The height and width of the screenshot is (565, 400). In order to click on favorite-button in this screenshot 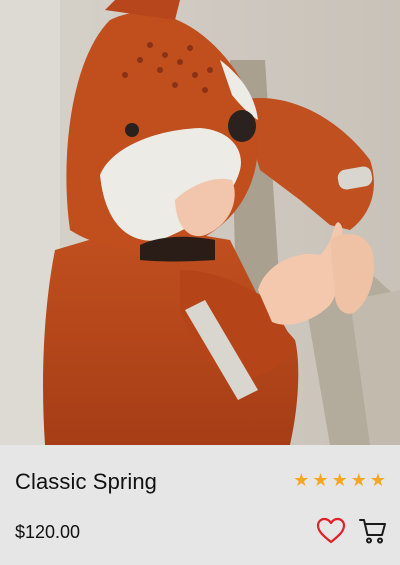, I will do `click(331, 531)`.